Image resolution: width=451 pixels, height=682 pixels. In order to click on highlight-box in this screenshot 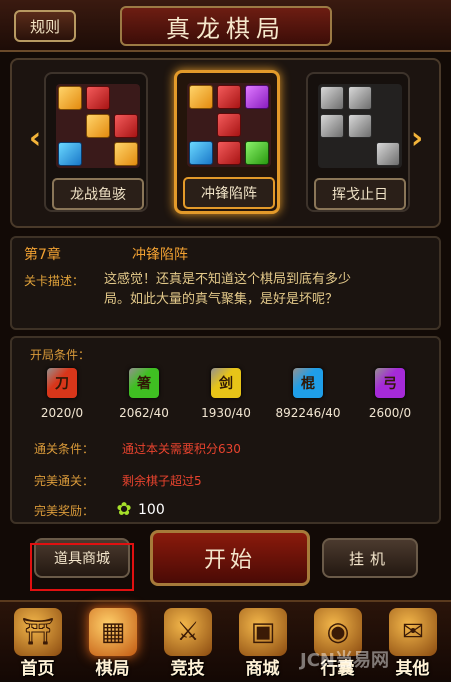, I will do `click(82, 567)`.